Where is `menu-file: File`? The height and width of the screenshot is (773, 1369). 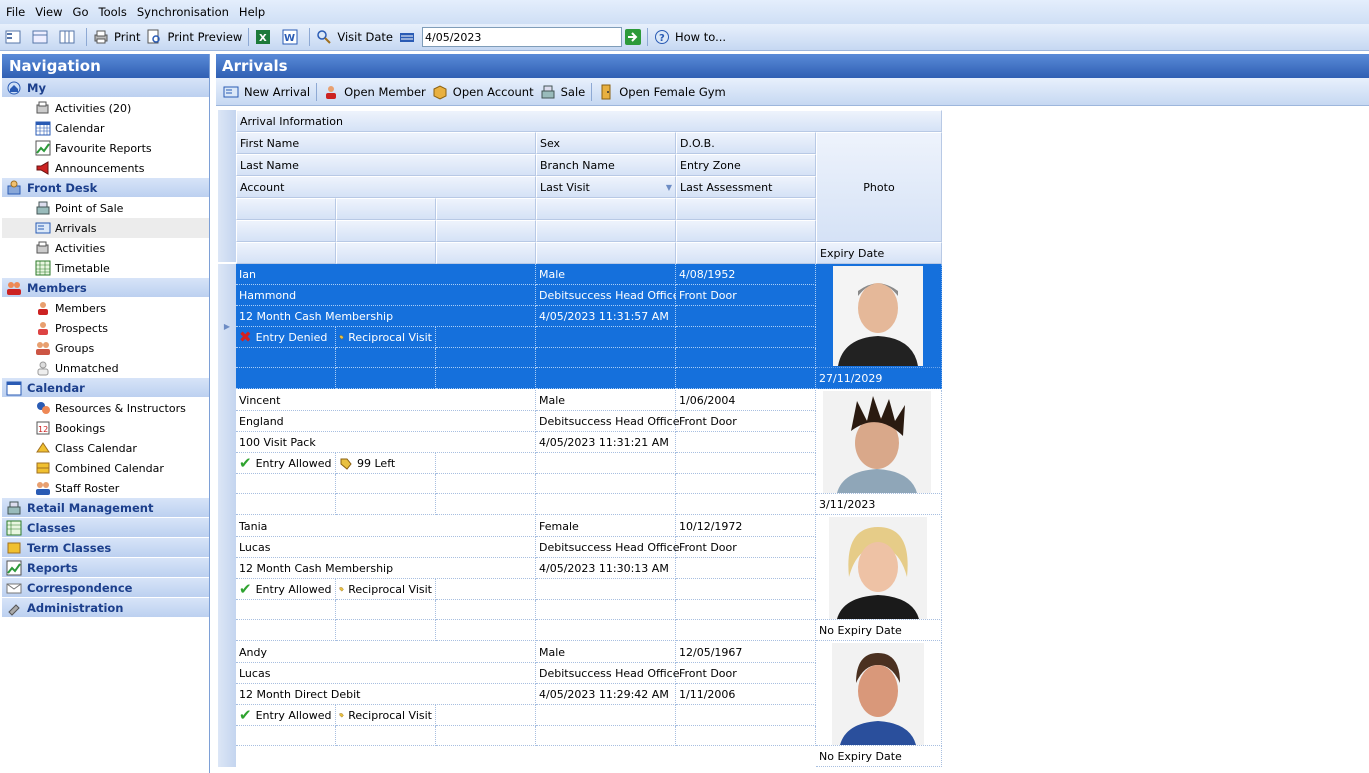 menu-file: File is located at coordinates (16, 12).